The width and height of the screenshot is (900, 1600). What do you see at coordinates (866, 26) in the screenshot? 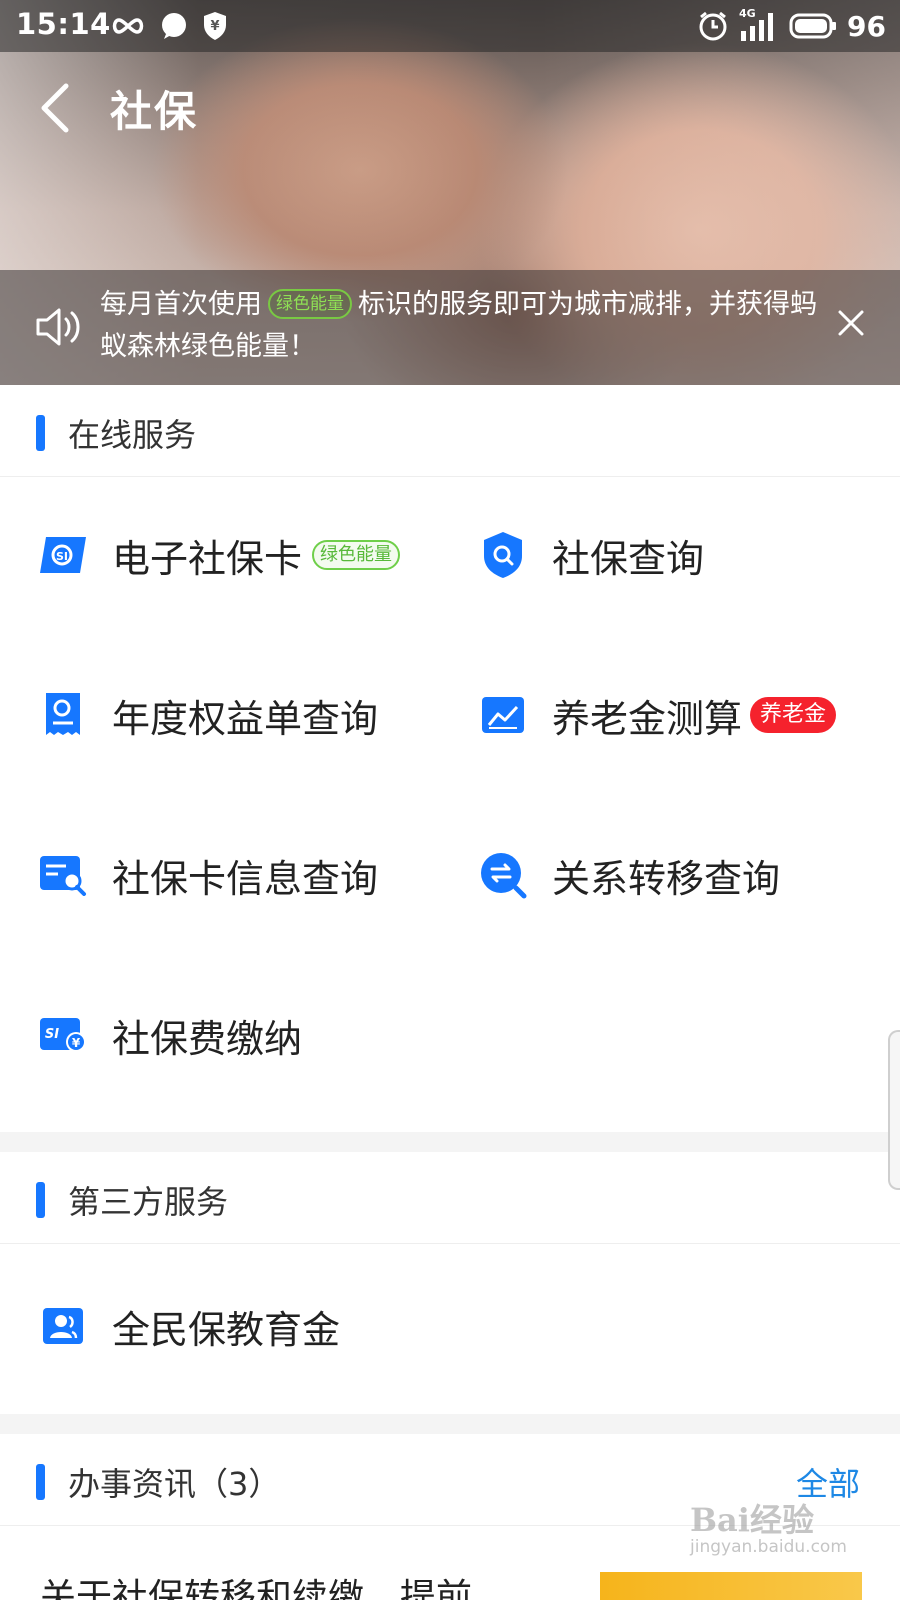
I see `battery-level: 96` at bounding box center [866, 26].